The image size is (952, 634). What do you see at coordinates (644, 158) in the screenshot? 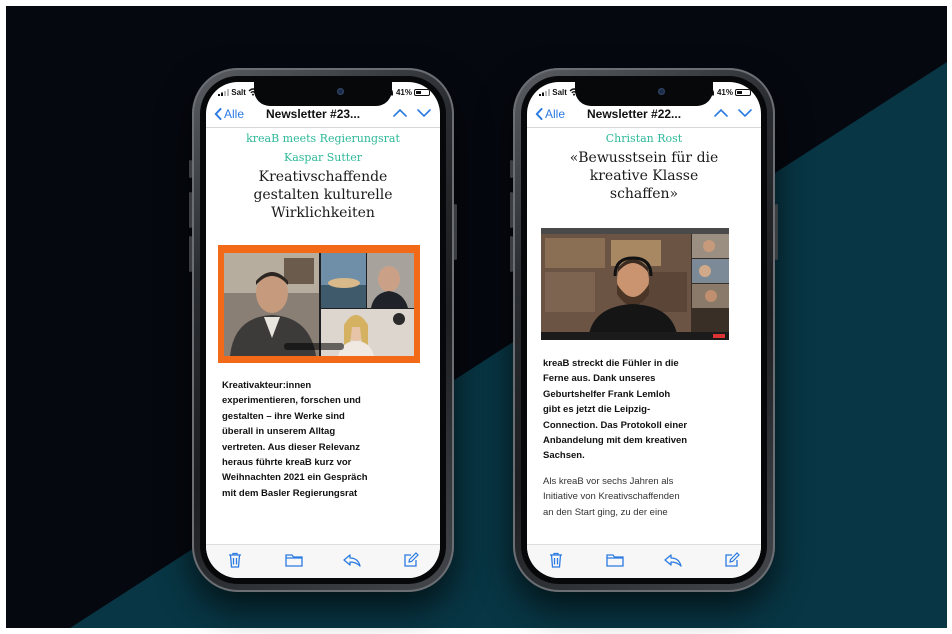
I see `headline-line: «Bewusstsein für die` at bounding box center [644, 158].